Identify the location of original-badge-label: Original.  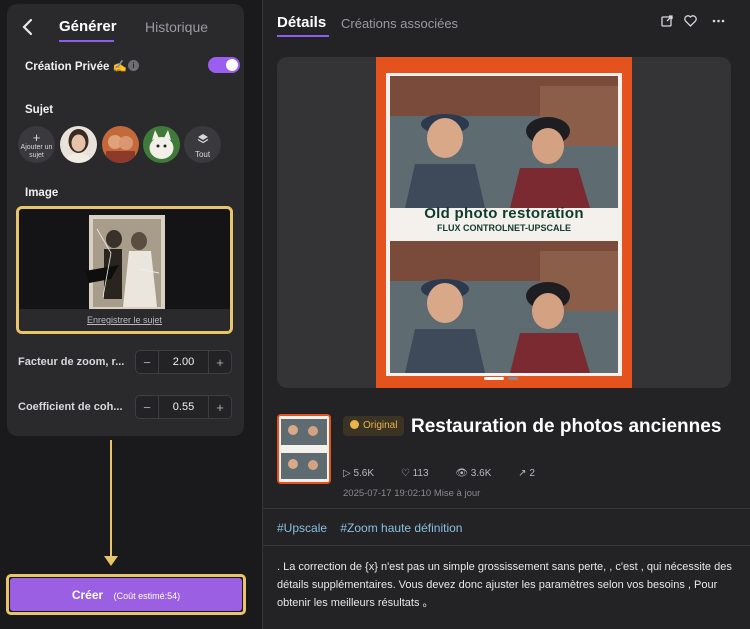
(380, 425).